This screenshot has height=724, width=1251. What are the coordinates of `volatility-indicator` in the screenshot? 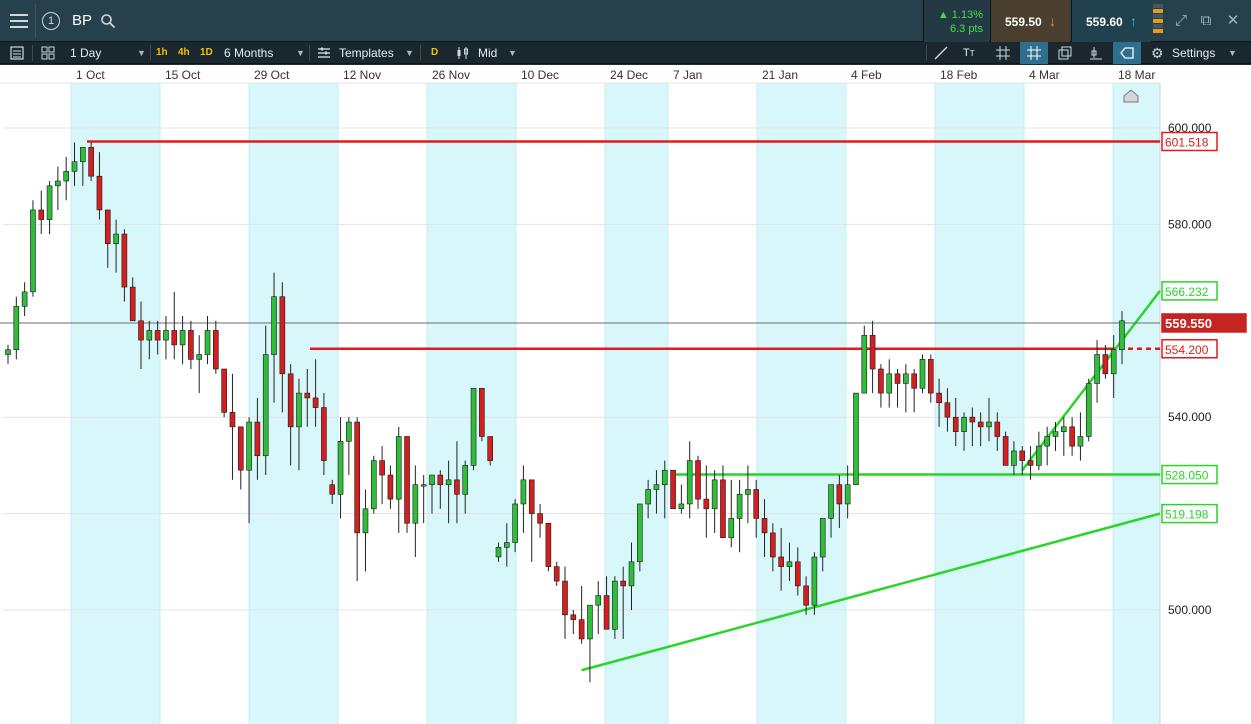 It's located at (1159, 21).